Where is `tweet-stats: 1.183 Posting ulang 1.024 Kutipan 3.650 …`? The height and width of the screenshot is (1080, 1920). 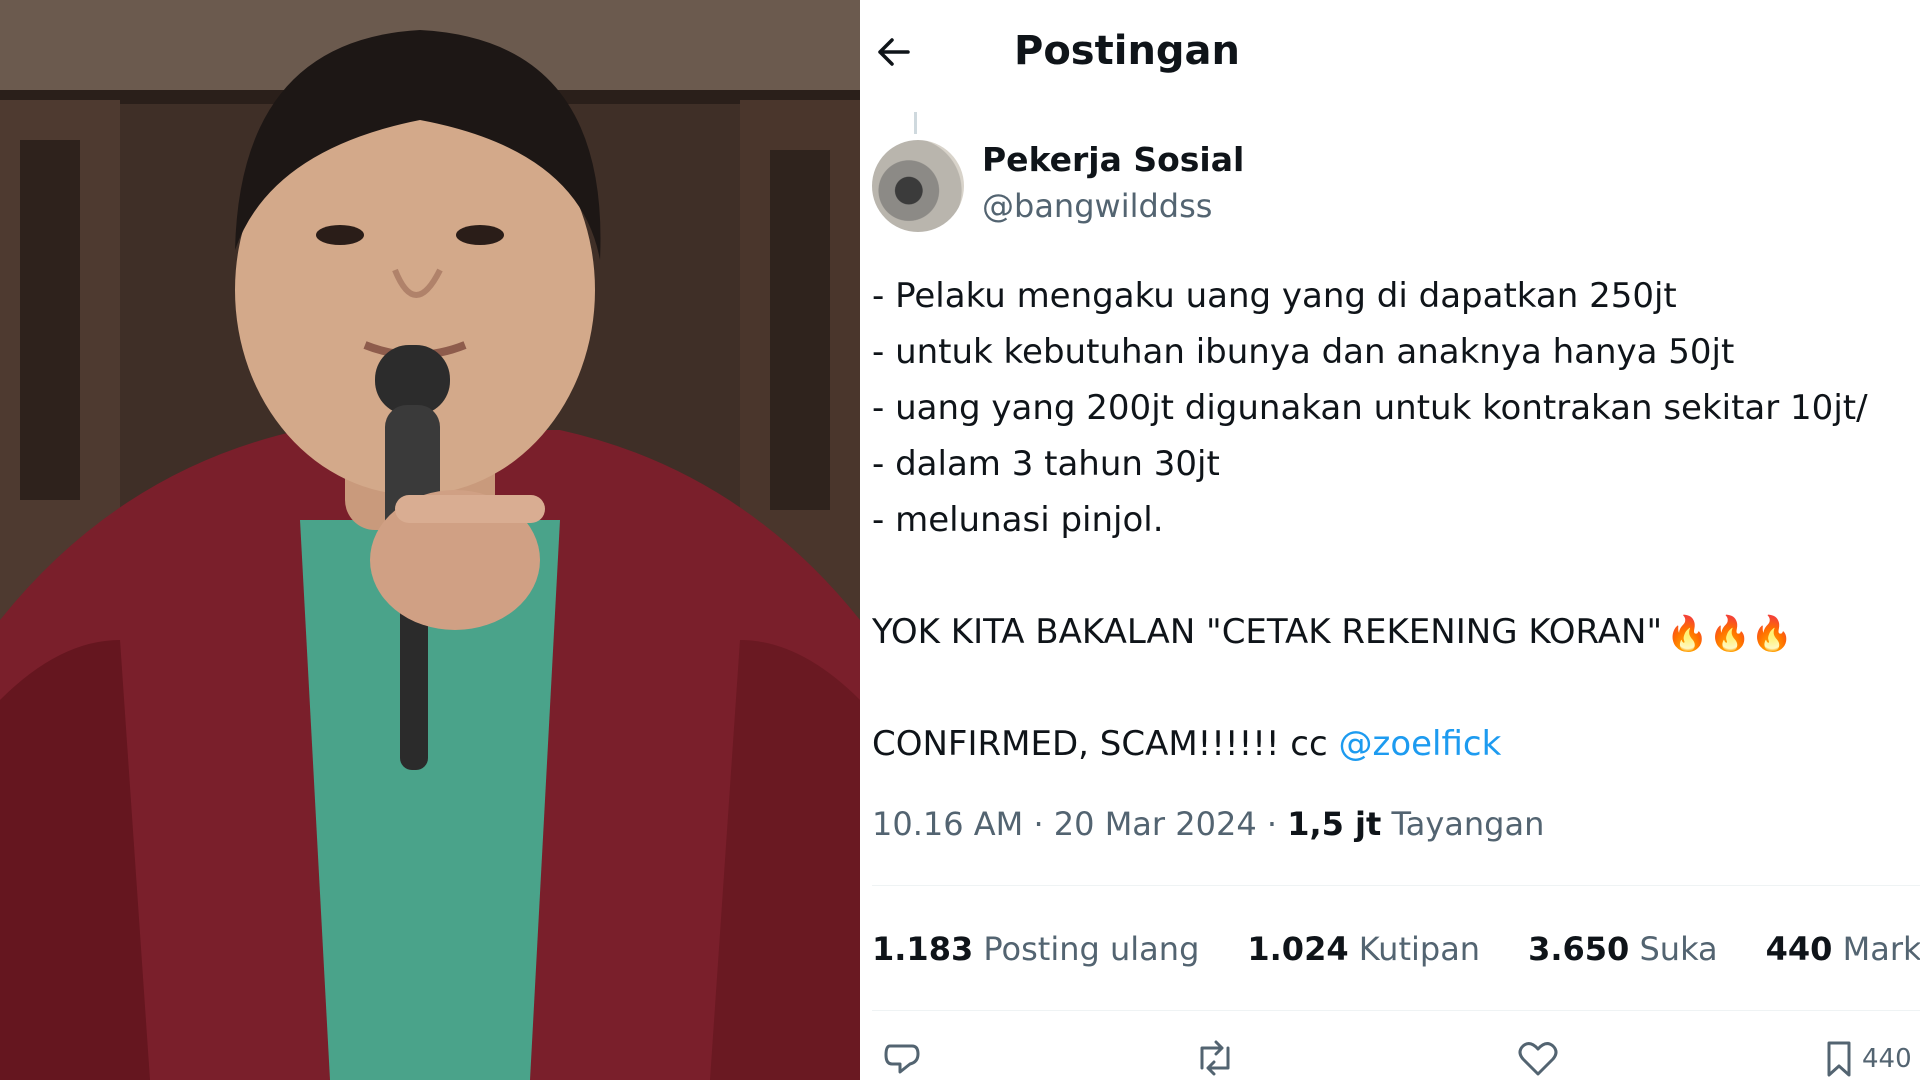 tweet-stats: 1.183 Posting ulang 1.024 Kutipan 3.650 … is located at coordinates (1396, 949).